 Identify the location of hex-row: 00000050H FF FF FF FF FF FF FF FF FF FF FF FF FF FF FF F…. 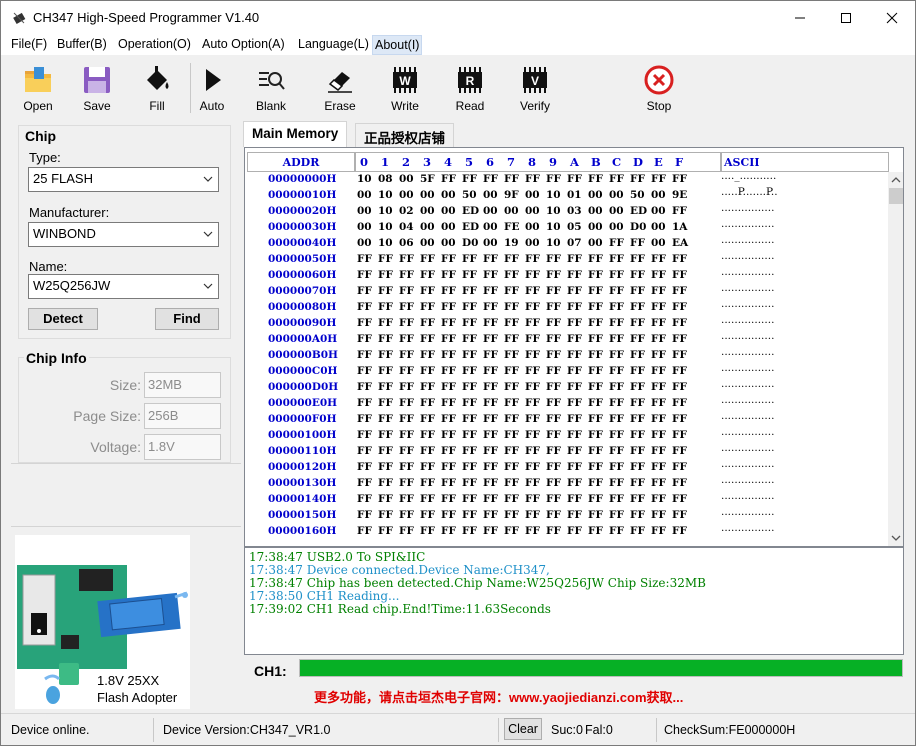
(567, 259).